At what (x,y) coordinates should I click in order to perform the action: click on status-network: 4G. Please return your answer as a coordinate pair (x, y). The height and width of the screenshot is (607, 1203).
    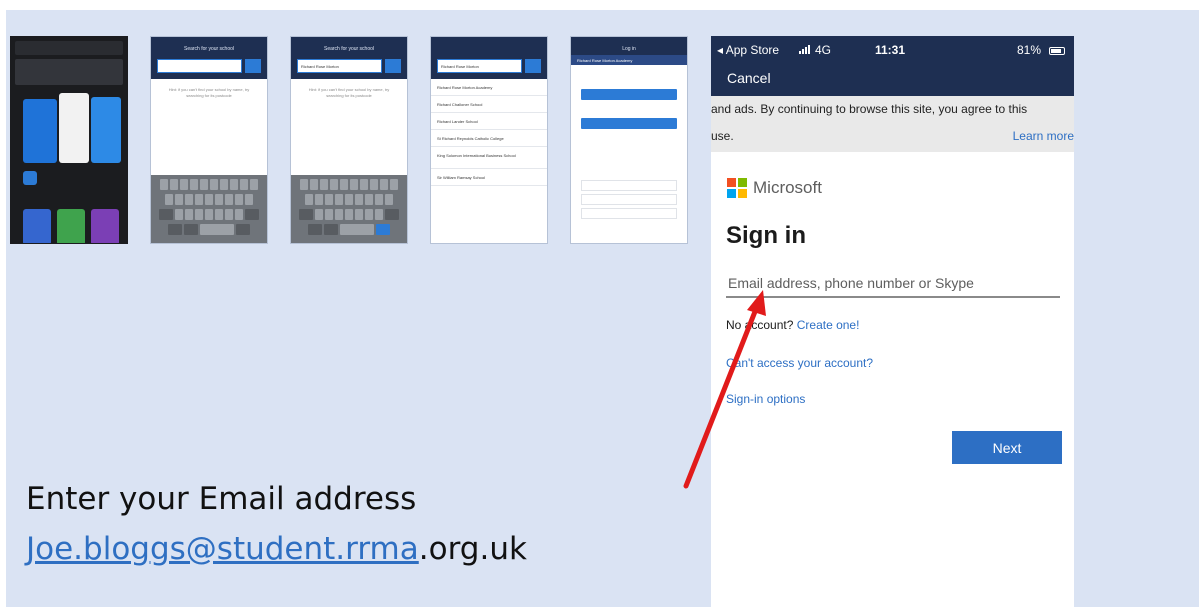
    Looking at the image, I should click on (823, 50).